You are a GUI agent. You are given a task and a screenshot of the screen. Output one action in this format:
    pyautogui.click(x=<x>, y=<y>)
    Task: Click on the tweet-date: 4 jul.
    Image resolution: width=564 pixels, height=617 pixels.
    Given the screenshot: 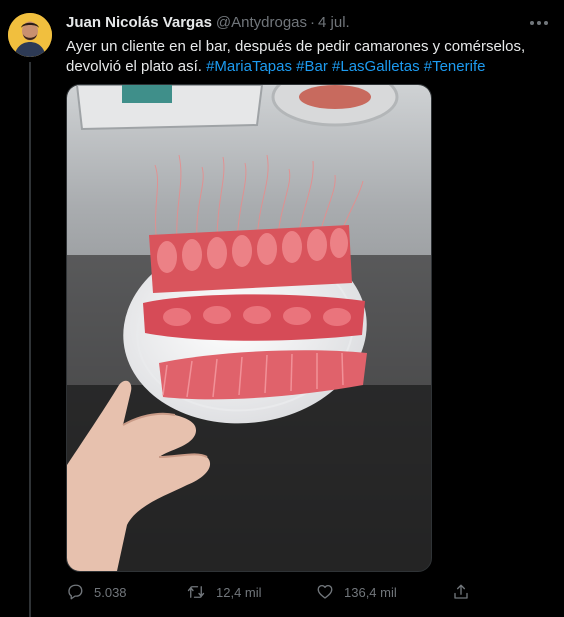 What is the action you would take?
    pyautogui.click(x=334, y=22)
    